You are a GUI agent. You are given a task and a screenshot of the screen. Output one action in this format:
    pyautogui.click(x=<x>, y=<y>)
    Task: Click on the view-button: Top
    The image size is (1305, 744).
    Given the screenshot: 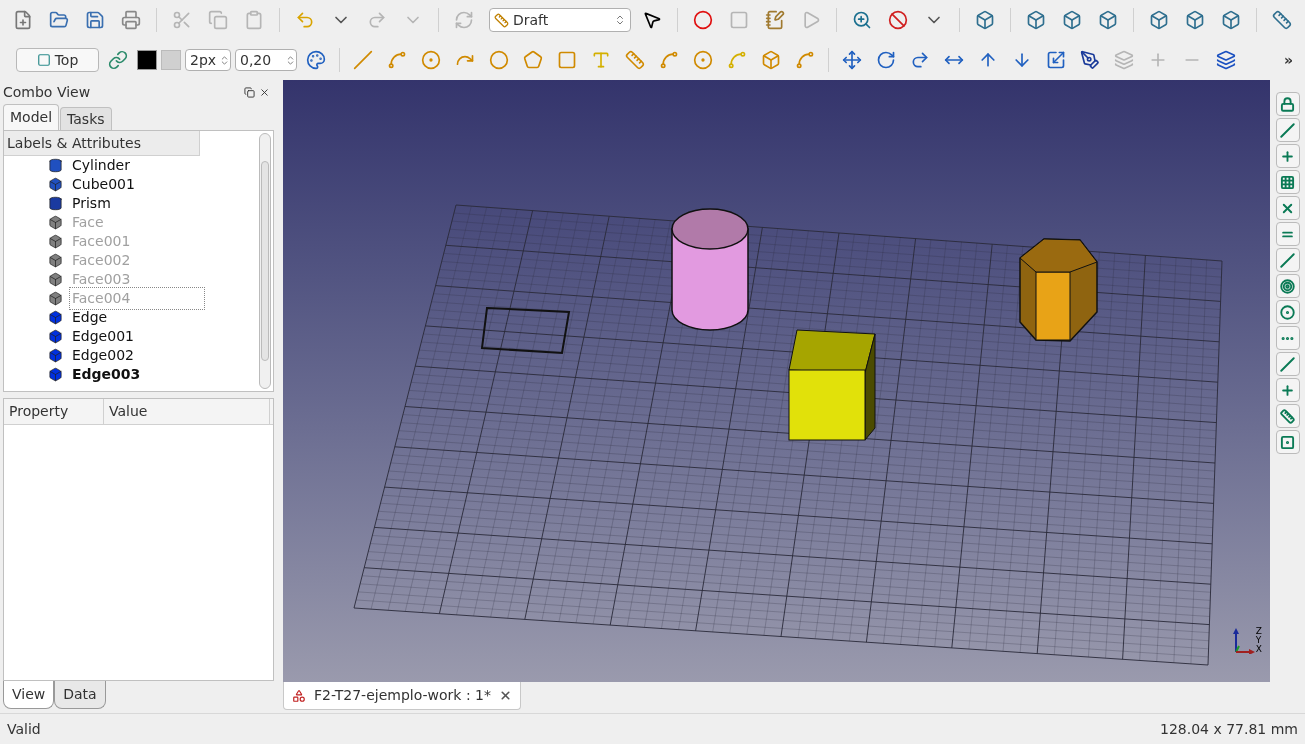 What is the action you would take?
    pyautogui.click(x=57, y=60)
    